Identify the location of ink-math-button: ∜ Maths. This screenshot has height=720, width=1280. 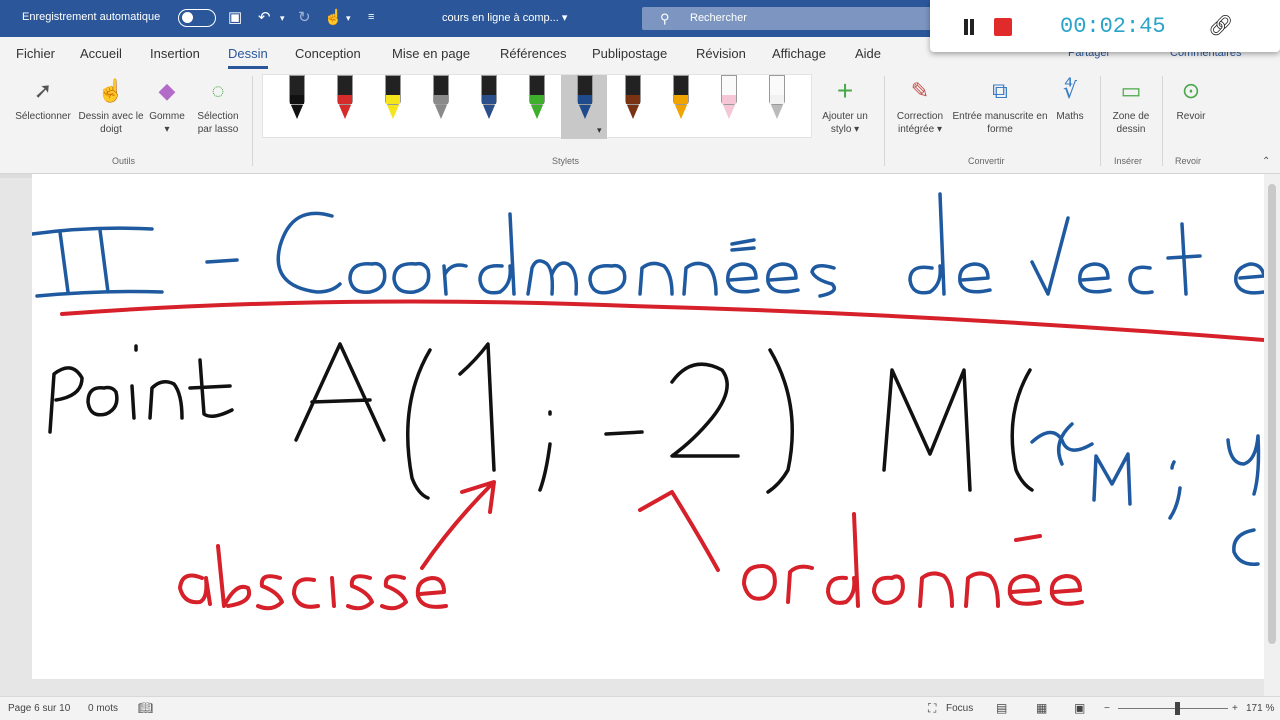
(1070, 99).